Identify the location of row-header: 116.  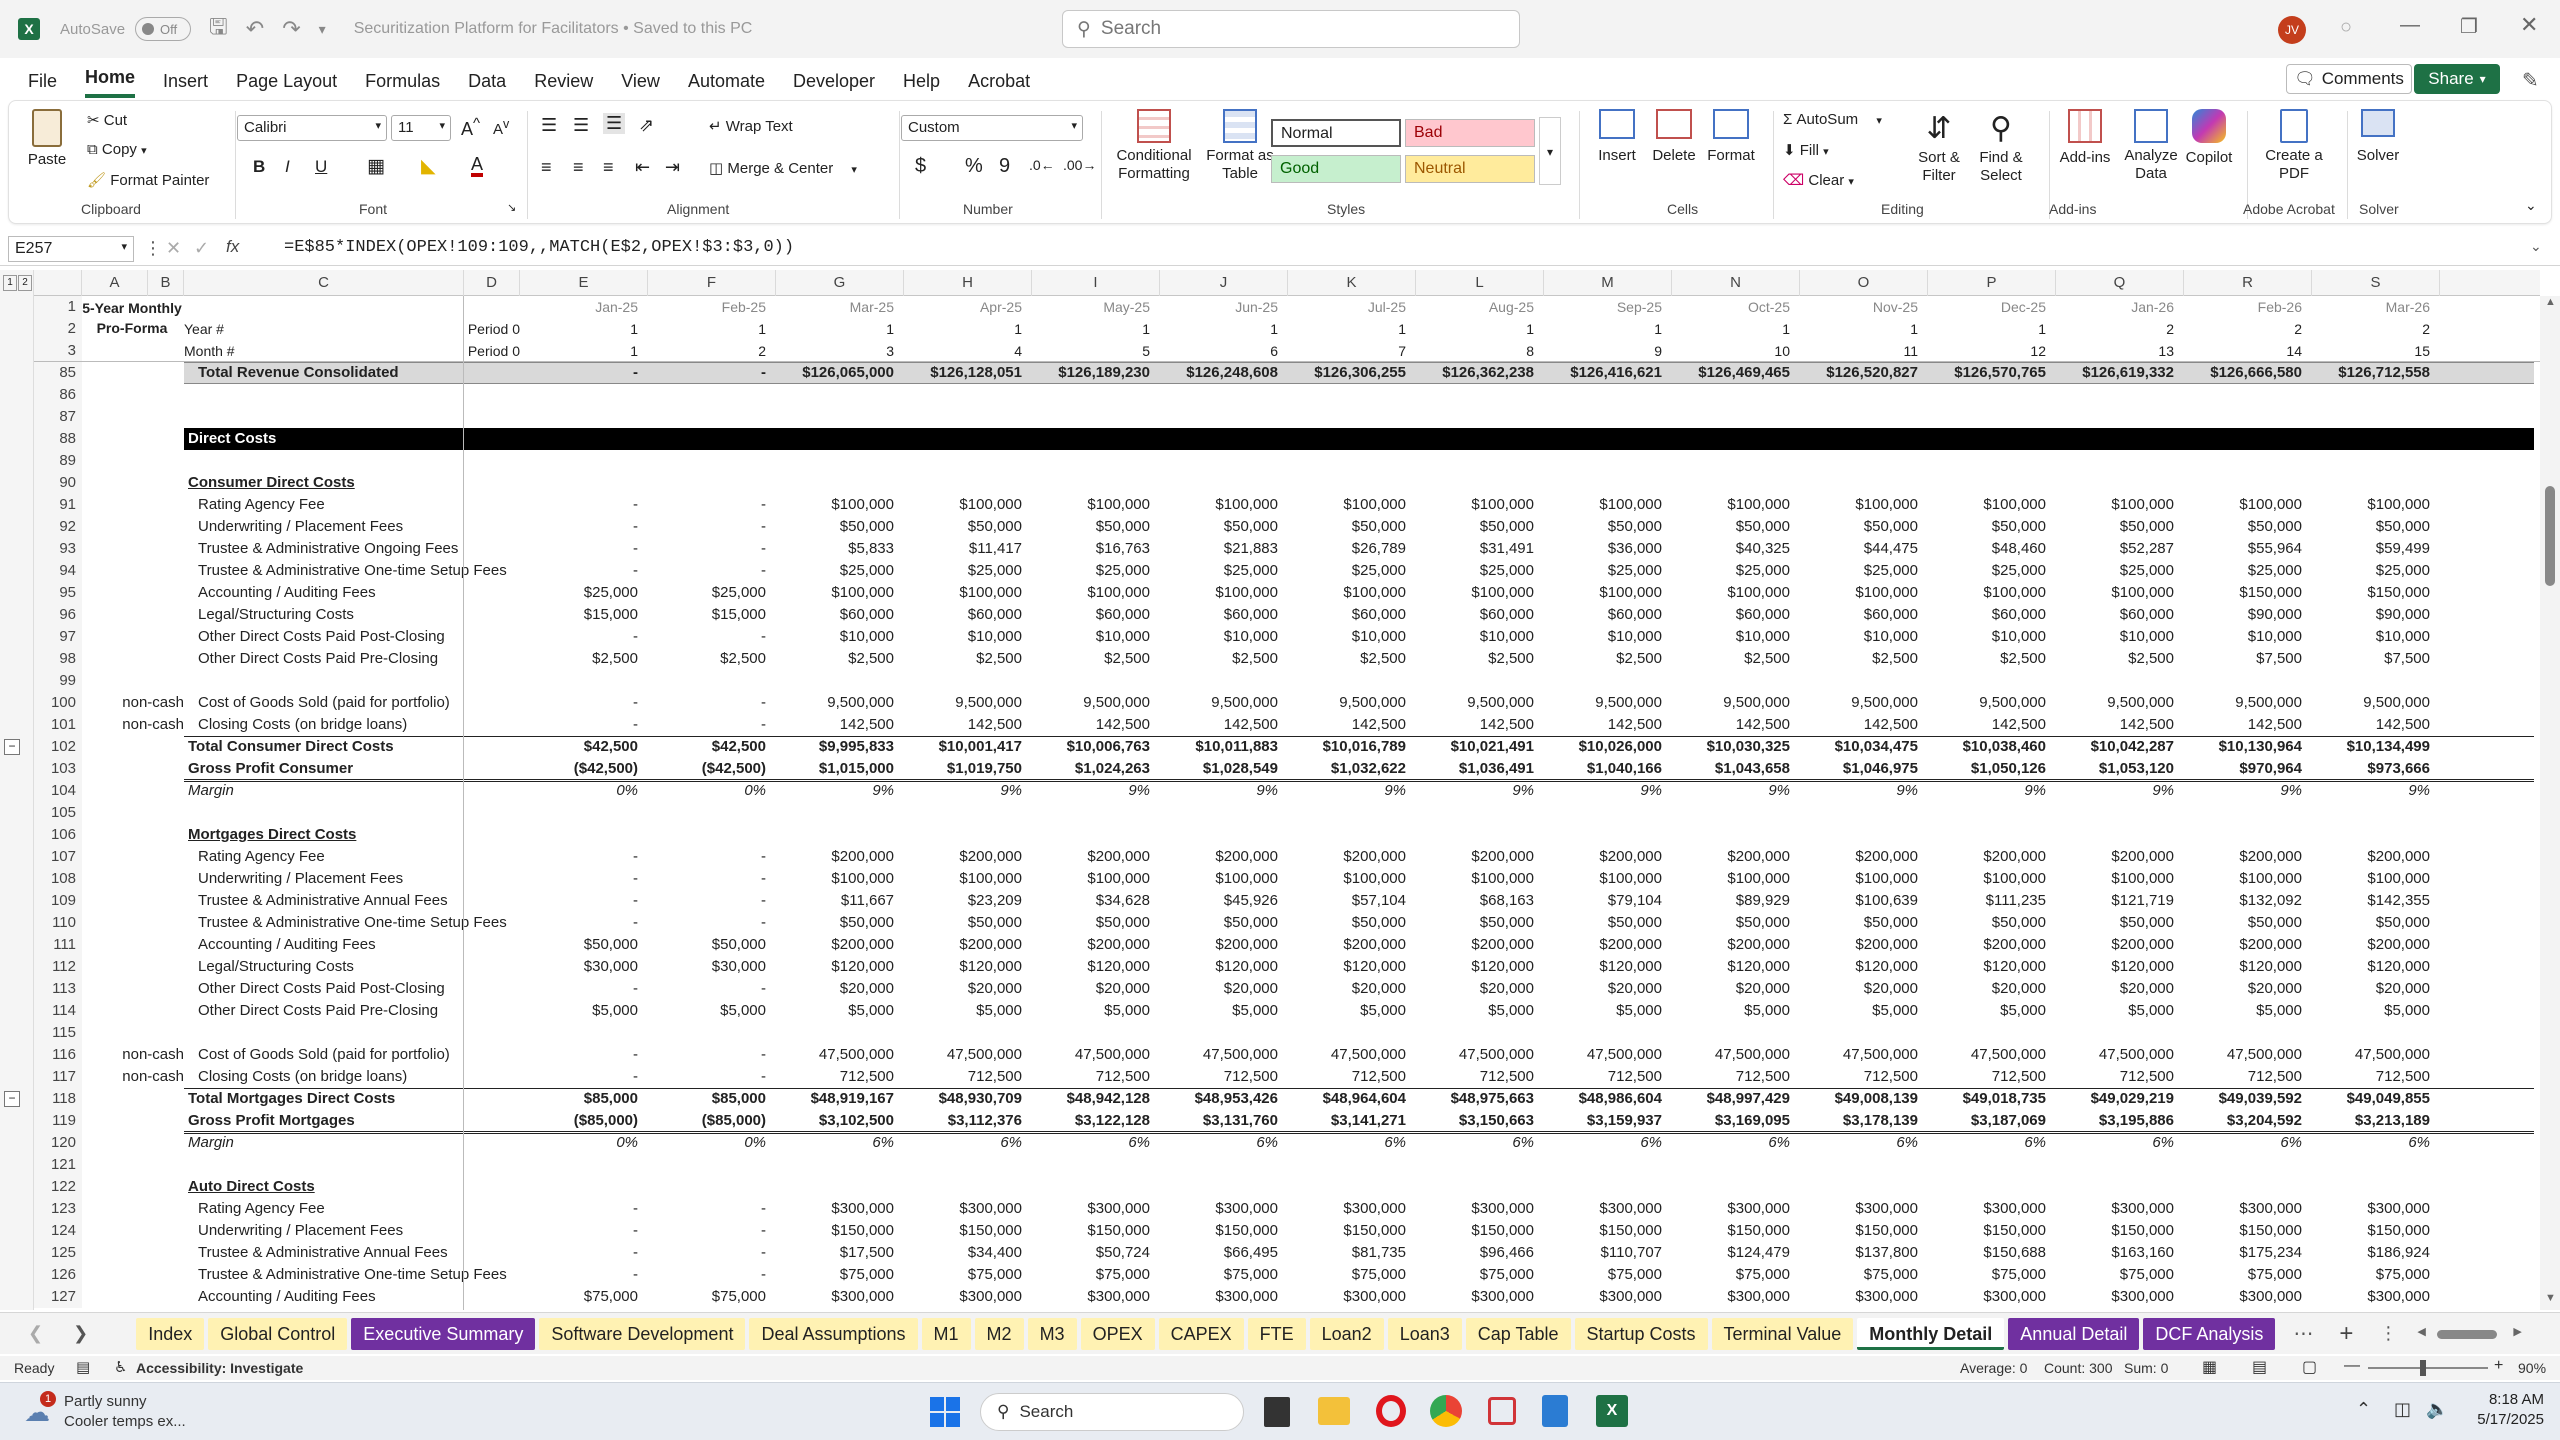
(58, 1055).